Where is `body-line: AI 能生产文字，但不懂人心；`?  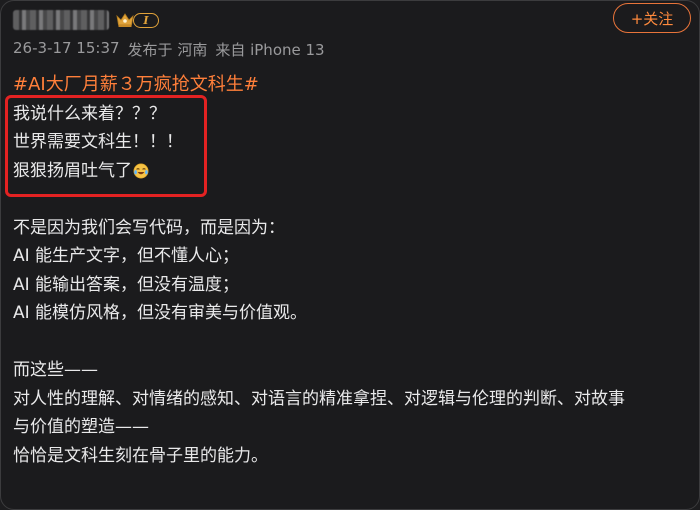
body-line: AI 能生产文字，但不懂人心； is located at coordinates (126, 256).